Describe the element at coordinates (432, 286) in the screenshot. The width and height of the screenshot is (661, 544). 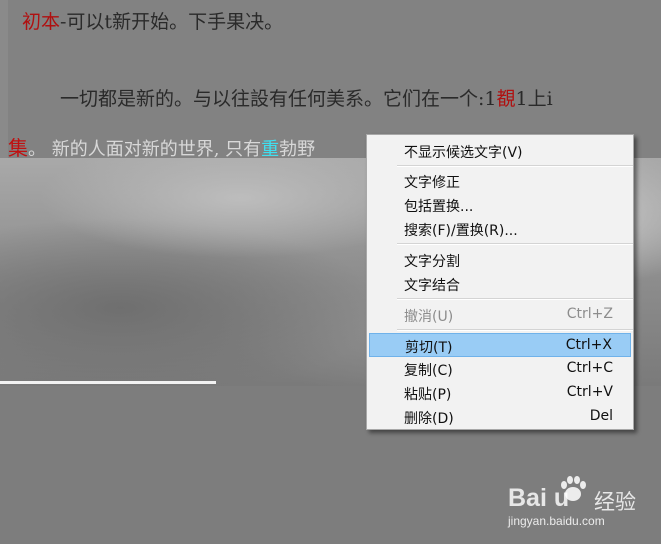
I see `menu-item-label: 文字结合` at that location.